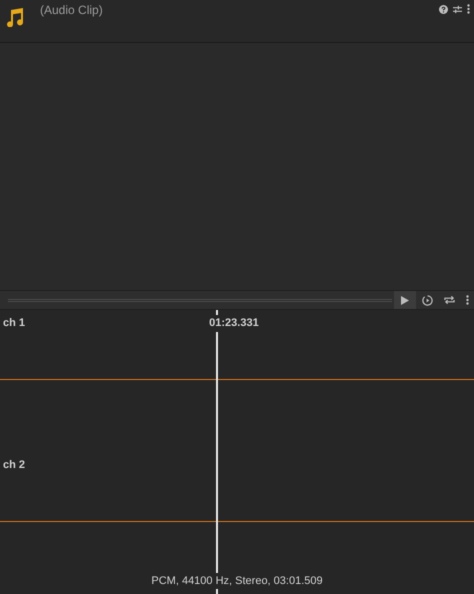  What do you see at coordinates (449, 300) in the screenshot?
I see `loop-icon` at bounding box center [449, 300].